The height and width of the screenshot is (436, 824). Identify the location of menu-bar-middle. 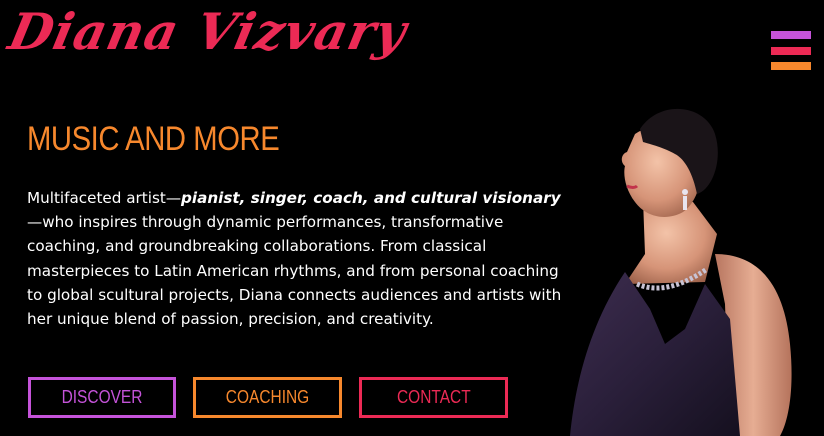
(791, 51).